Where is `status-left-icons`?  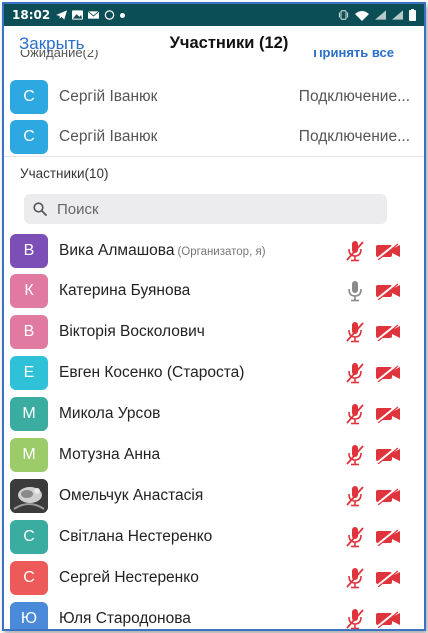 status-left-icons is located at coordinates (91, 15).